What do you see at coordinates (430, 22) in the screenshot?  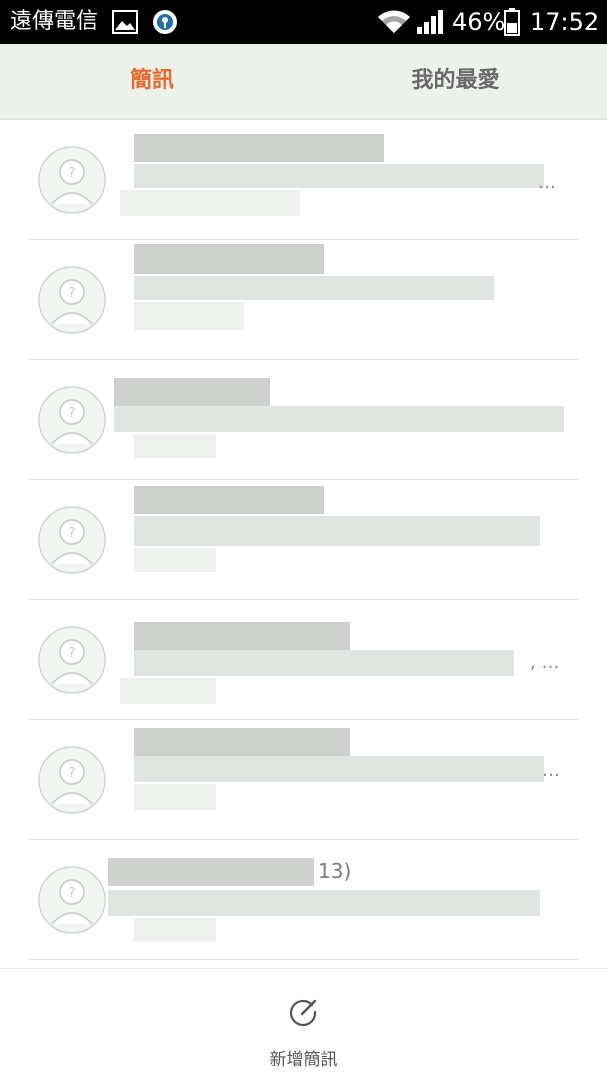 I see `signal-icon` at bounding box center [430, 22].